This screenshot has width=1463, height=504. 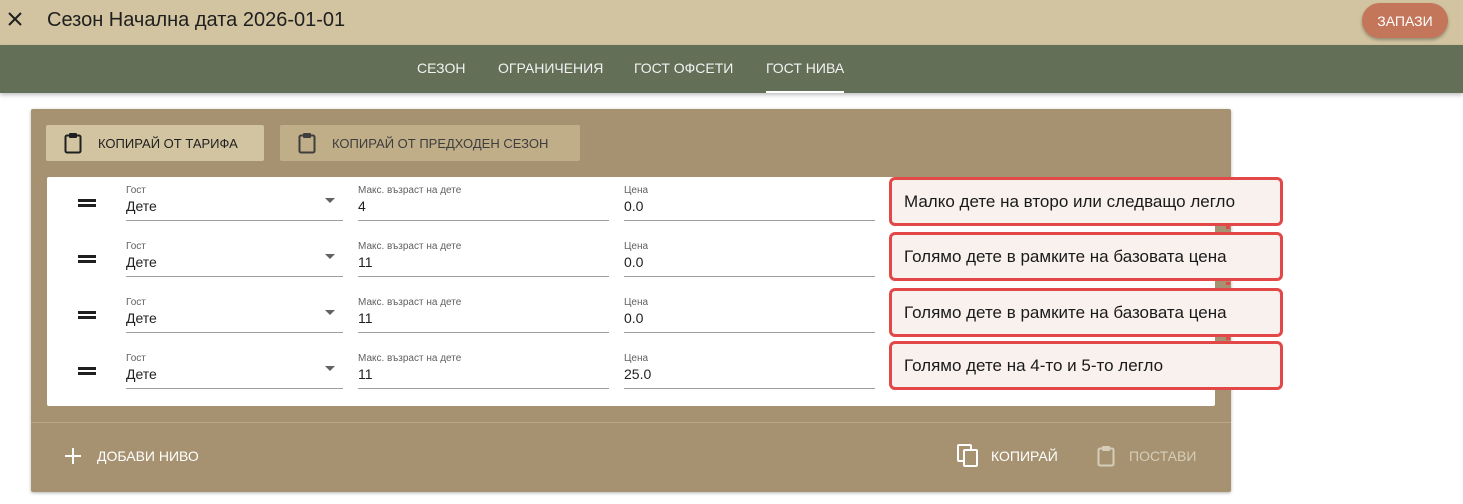 What do you see at coordinates (968, 456) in the screenshot?
I see `copy-icon` at bounding box center [968, 456].